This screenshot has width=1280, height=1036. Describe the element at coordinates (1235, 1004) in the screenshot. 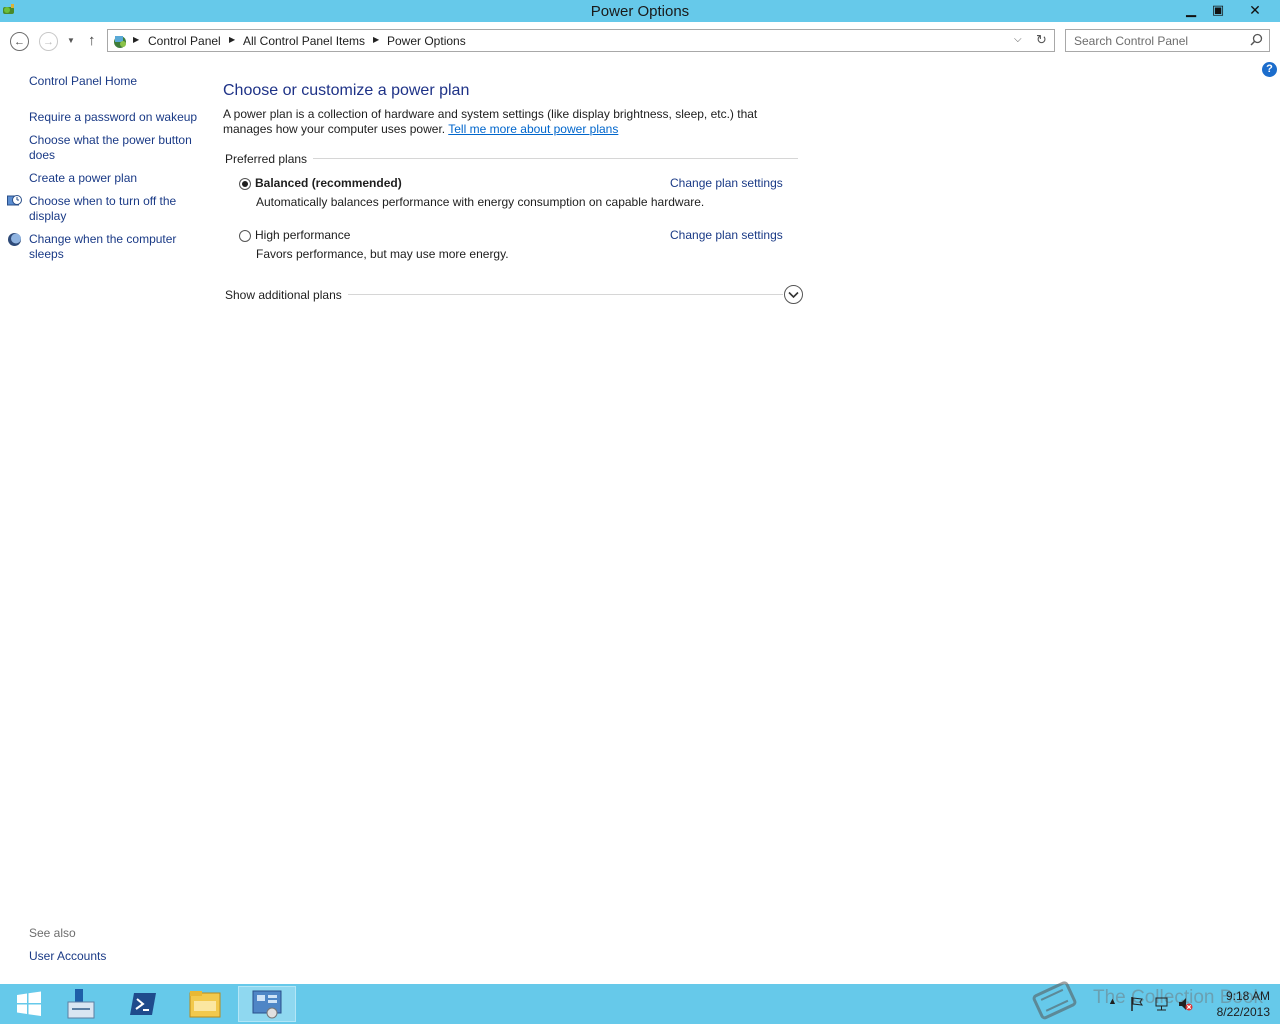

I see `clock: 9:18 AM 8/22/2013` at that location.